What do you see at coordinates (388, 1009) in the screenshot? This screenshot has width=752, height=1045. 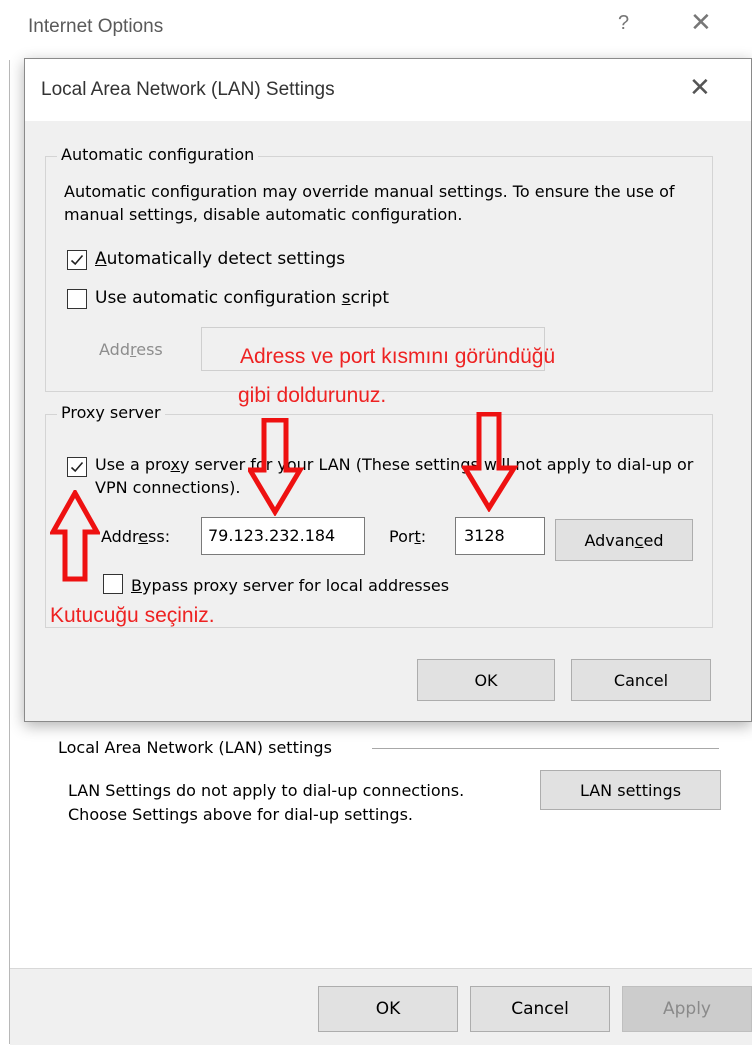 I see `ok-button: OK` at bounding box center [388, 1009].